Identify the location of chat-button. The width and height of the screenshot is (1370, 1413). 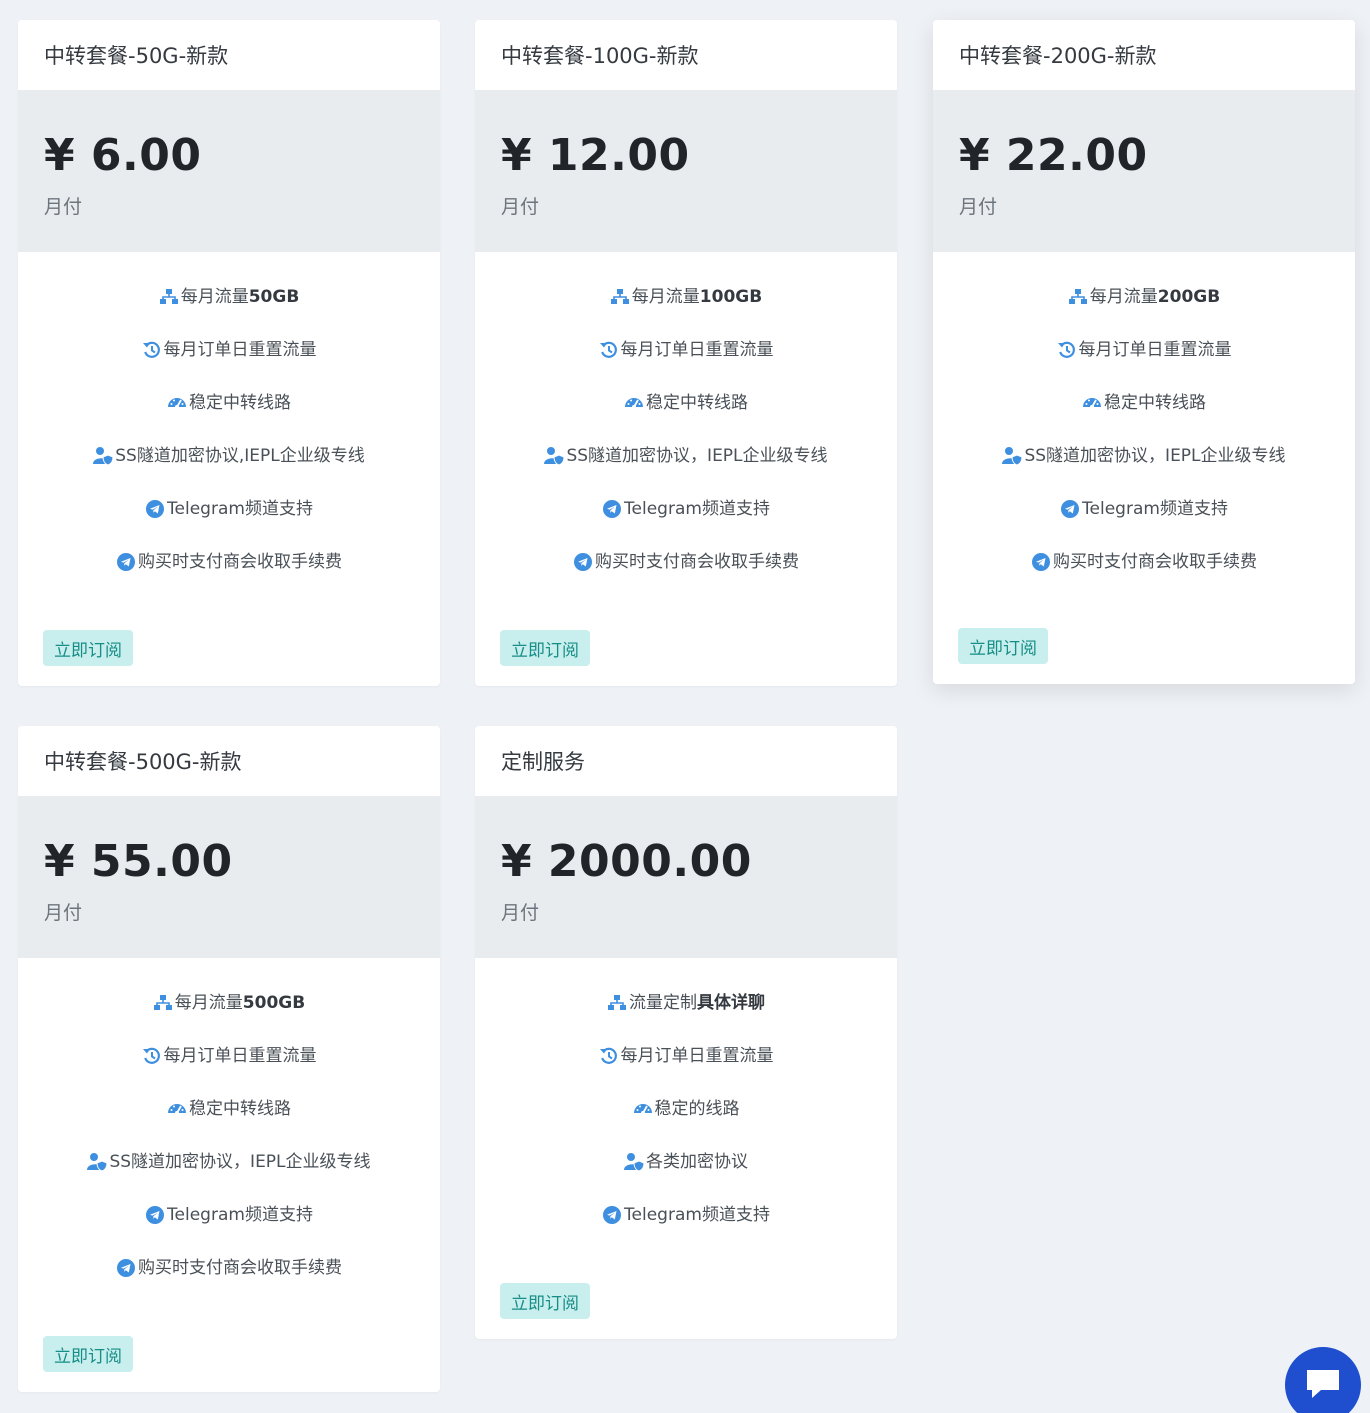
(1323, 1380).